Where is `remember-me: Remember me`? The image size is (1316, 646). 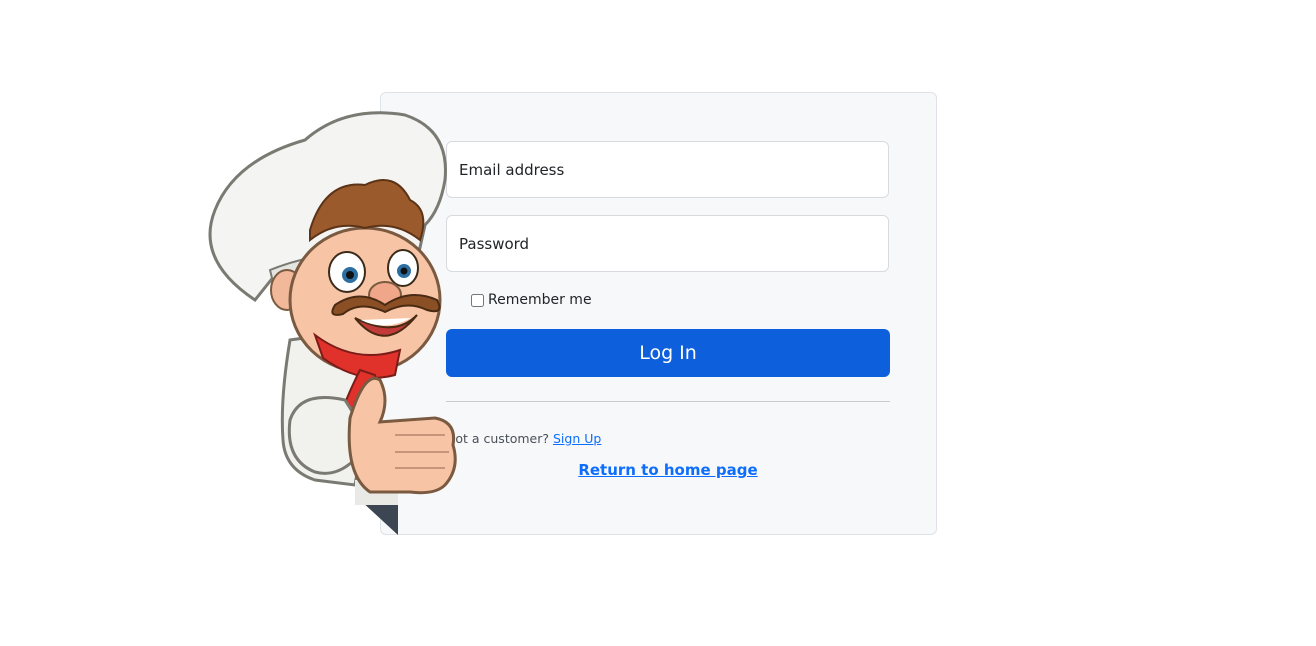
remember-me: Remember me is located at coordinates (531, 300).